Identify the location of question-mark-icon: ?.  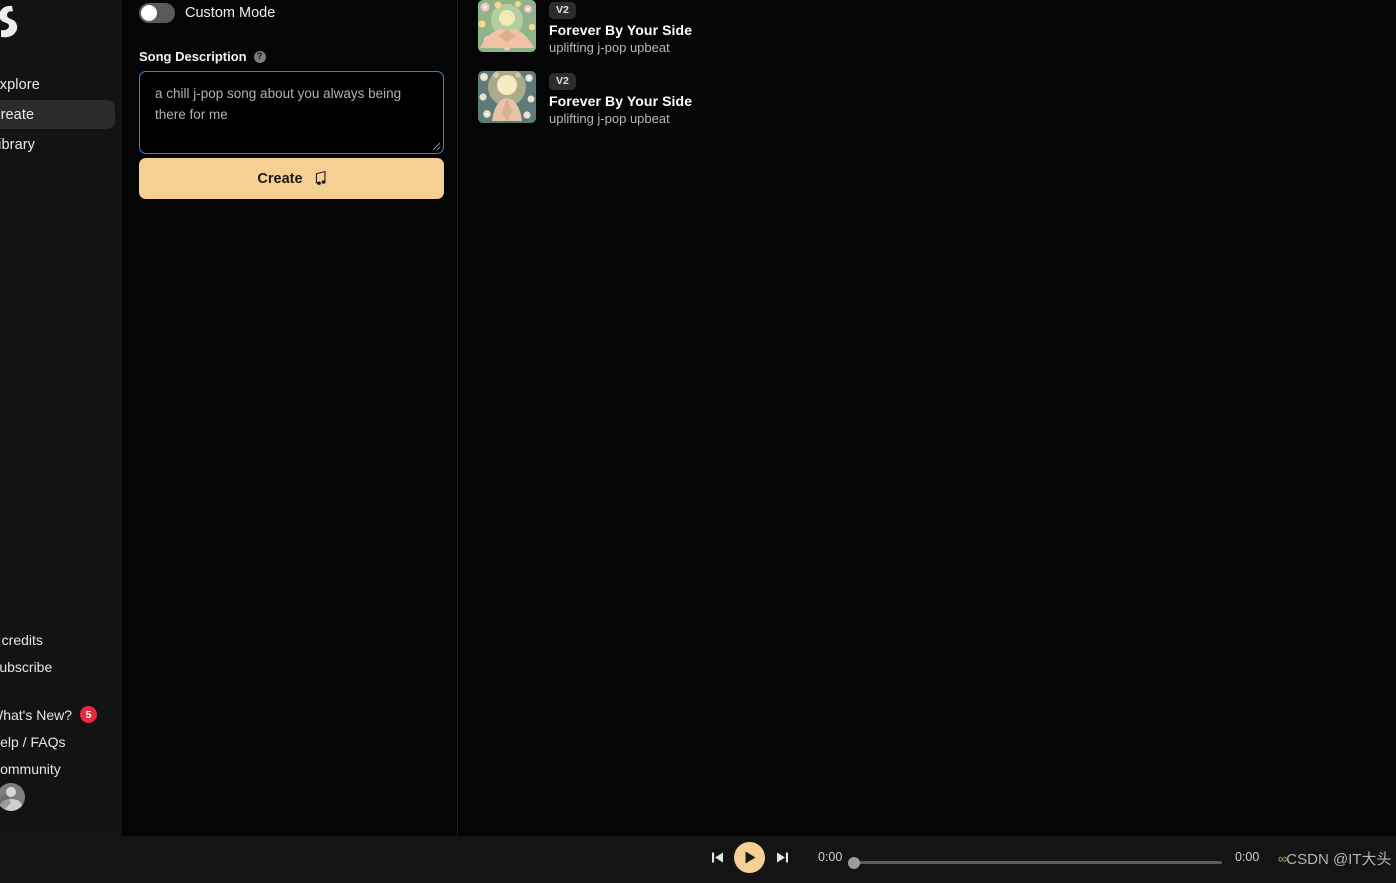
(259, 56).